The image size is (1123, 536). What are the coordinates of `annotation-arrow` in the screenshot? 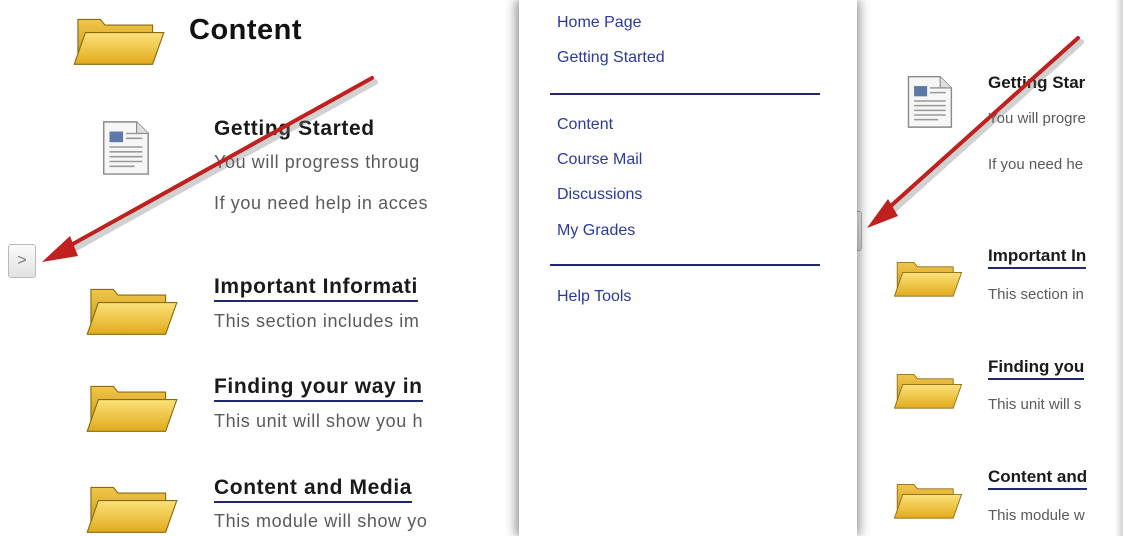 It's located at (975, 132).